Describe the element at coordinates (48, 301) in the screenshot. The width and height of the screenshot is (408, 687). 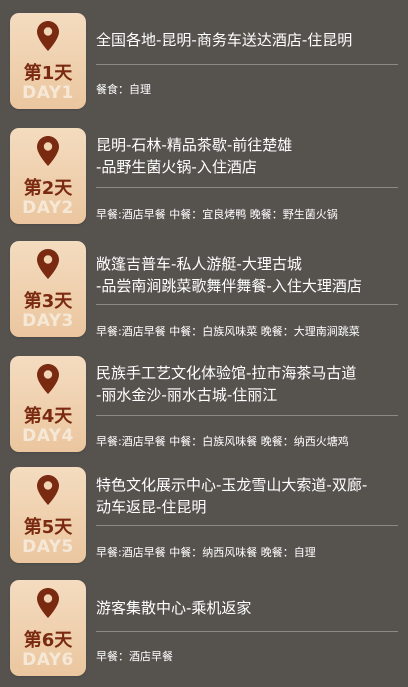
I see `day-number: 第3天` at that location.